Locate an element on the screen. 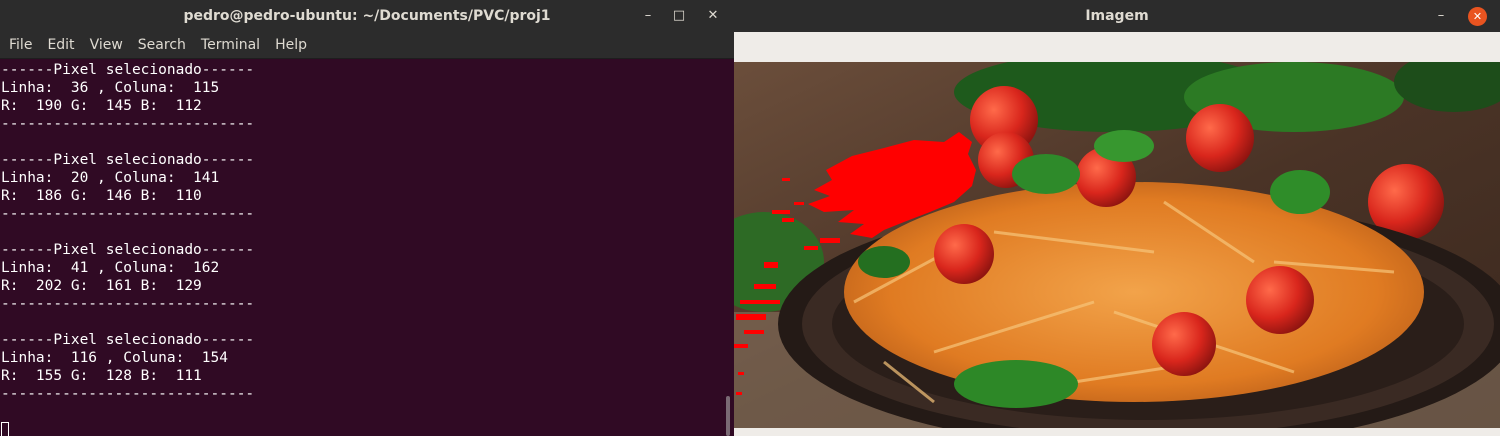 The height and width of the screenshot is (436, 1500). menu-help: Help is located at coordinates (289, 45).